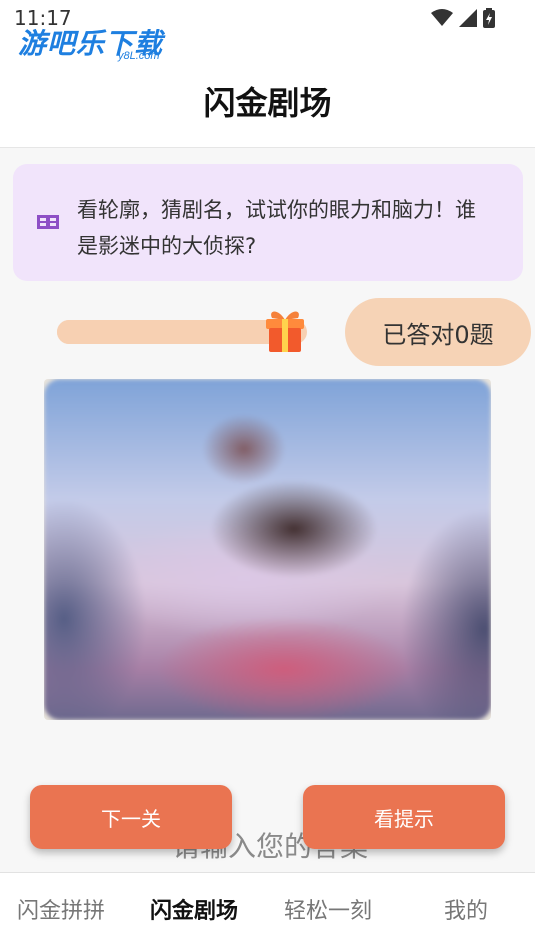  What do you see at coordinates (468, 20) in the screenshot?
I see `signal-icon` at bounding box center [468, 20].